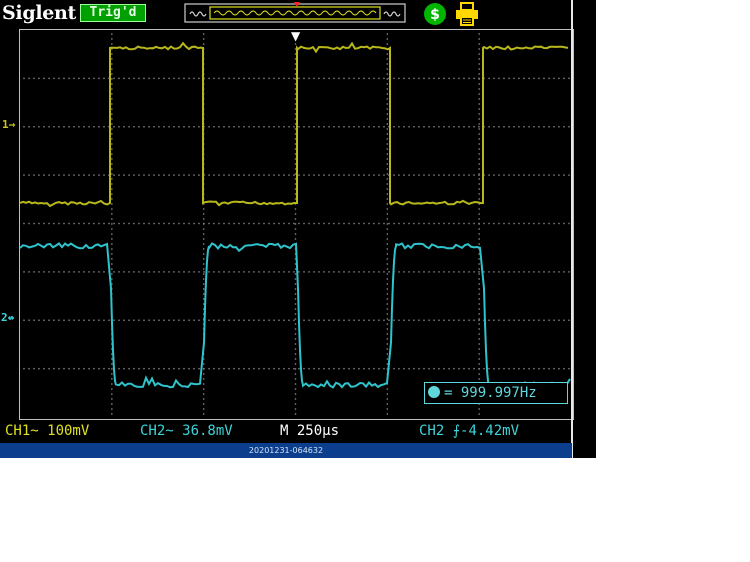 The width and height of the screenshot is (750, 562). I want to click on ch2-offset-marker: 2↮, so click(7, 318).